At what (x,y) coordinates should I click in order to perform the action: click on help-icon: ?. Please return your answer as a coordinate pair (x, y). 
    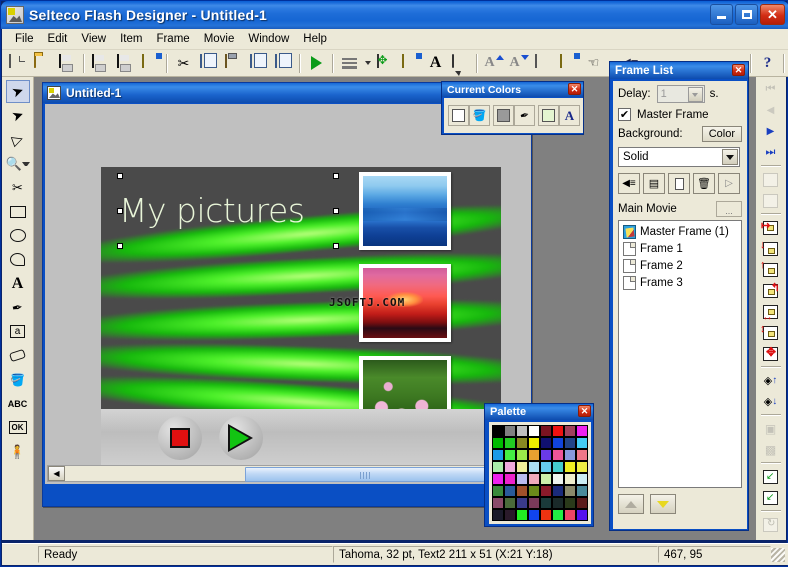
    Looking at the image, I should click on (767, 63).